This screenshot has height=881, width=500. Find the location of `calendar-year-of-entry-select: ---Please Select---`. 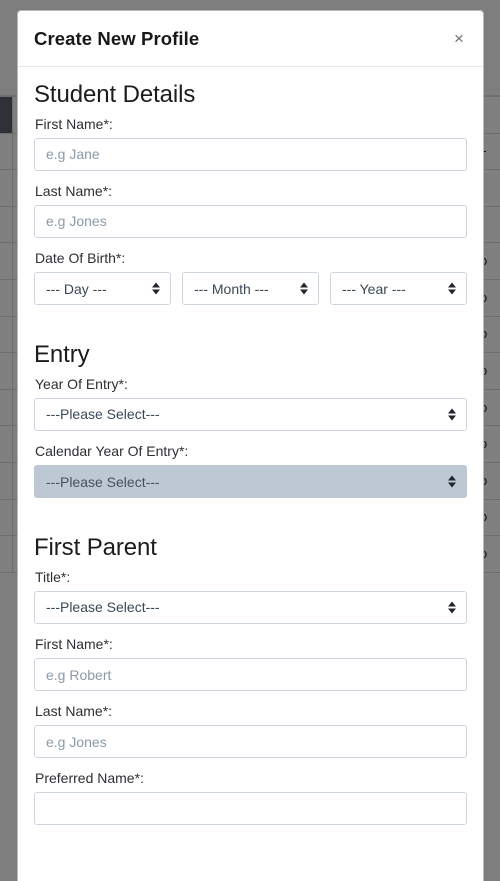

calendar-year-of-entry-select: ---Please Select--- is located at coordinates (250, 482).